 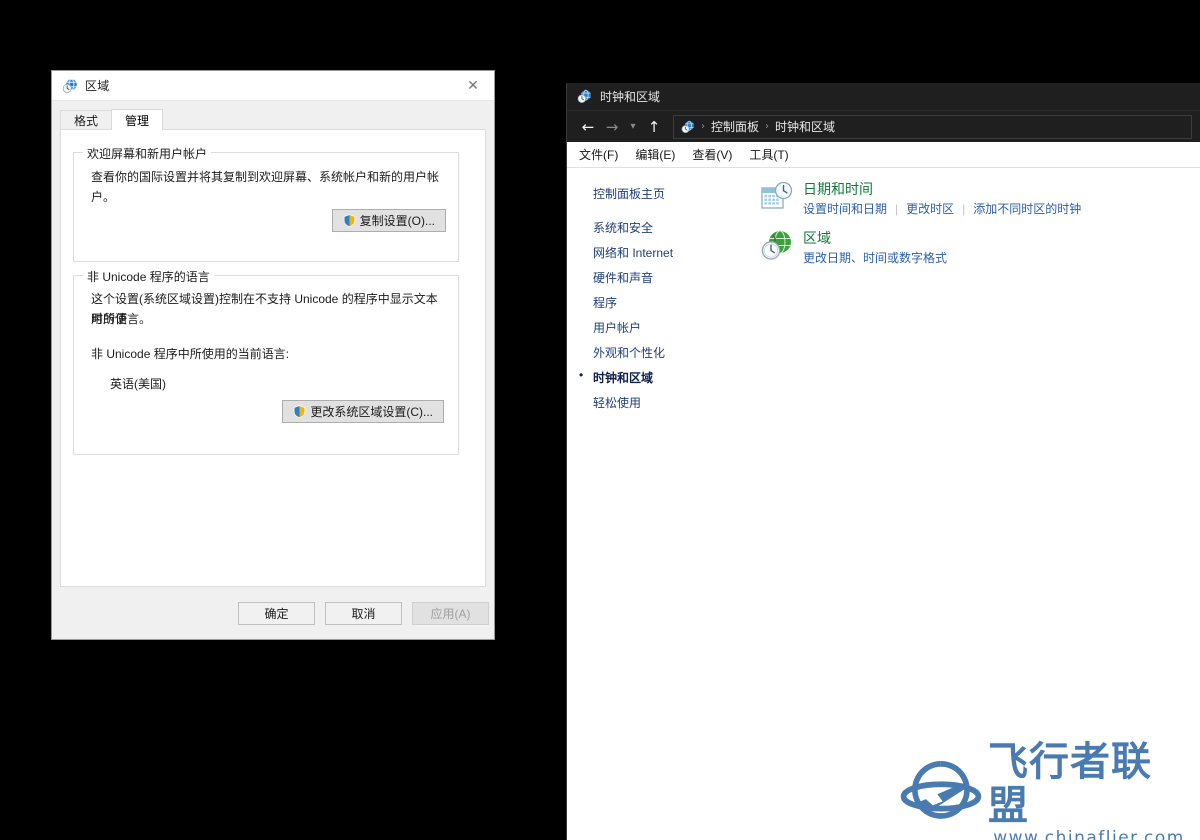 What do you see at coordinates (875, 247) in the screenshot?
I see `category-region-body: 区域 更改日期、时间或数字格式` at bounding box center [875, 247].